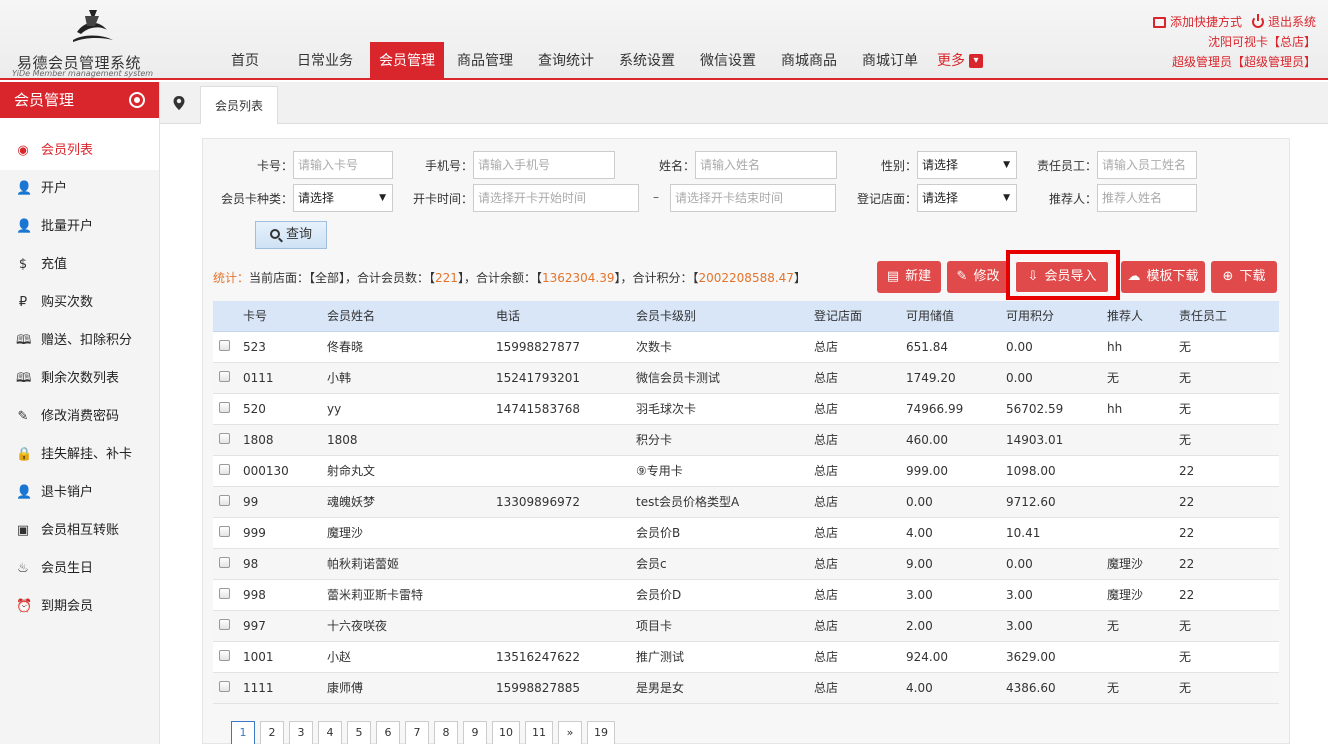 The height and width of the screenshot is (744, 1328). Describe the element at coordinates (1056, 378) in the screenshot. I see `table-cell: 0.00` at that location.